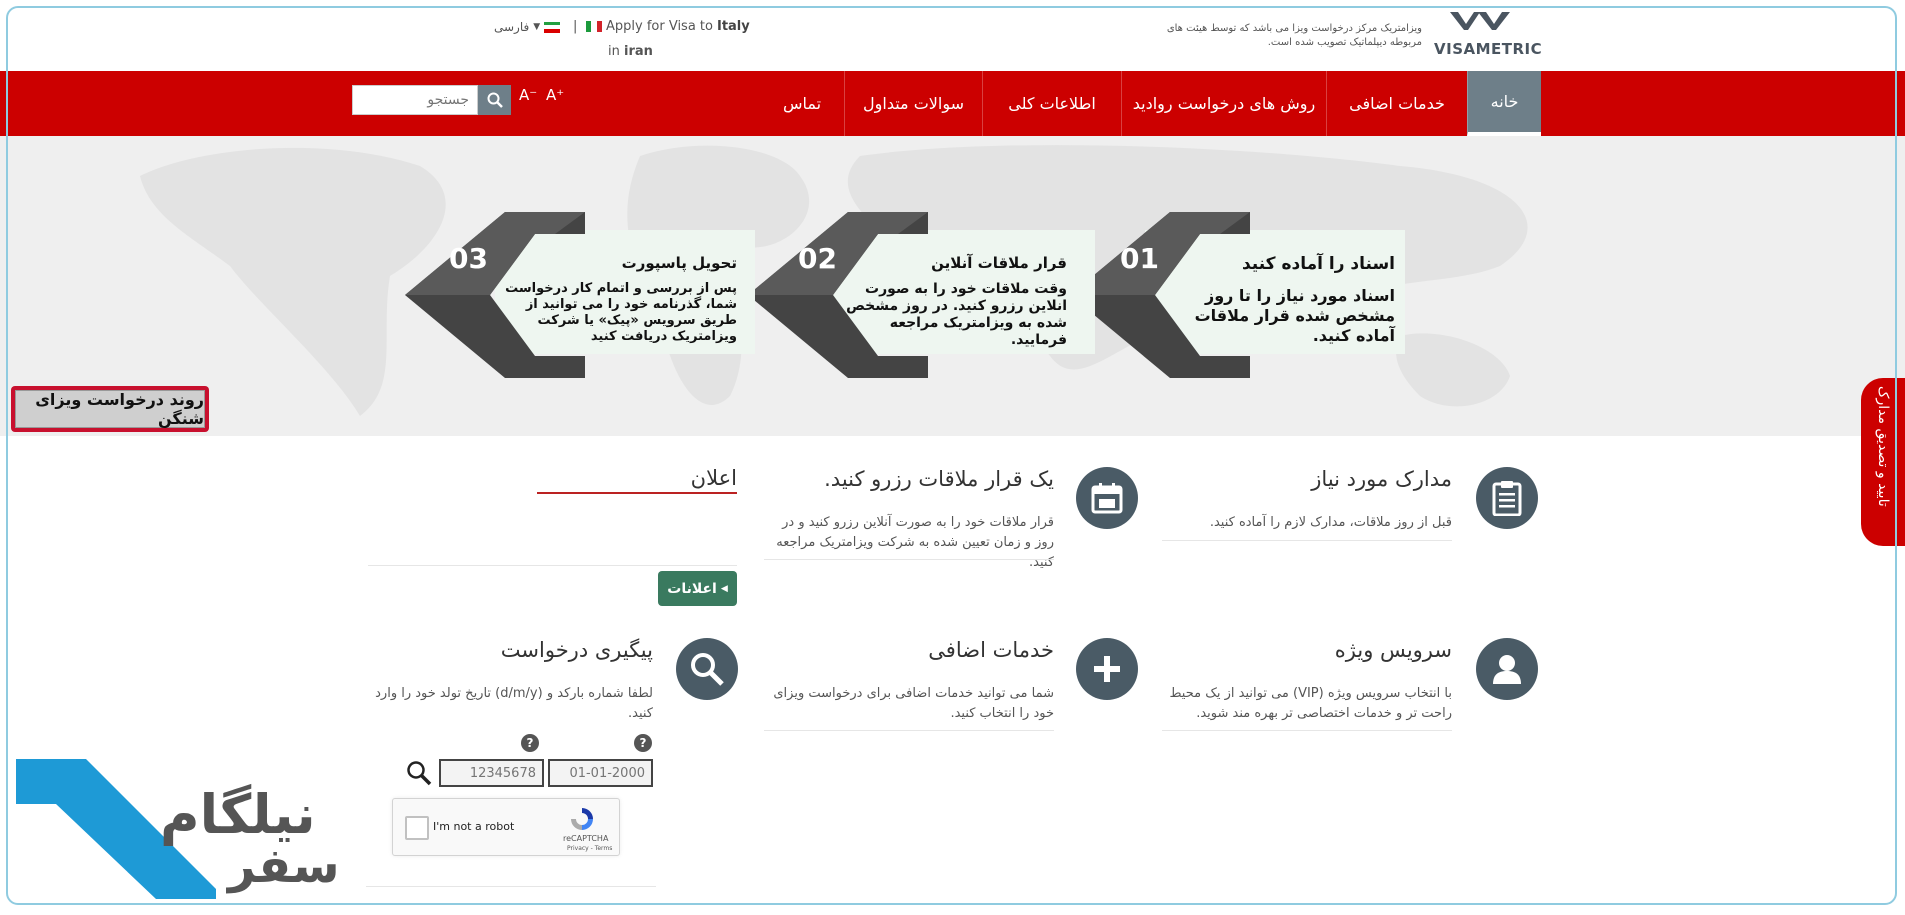  What do you see at coordinates (582, 819) in the screenshot?
I see `recaptcha-logo-icon` at bounding box center [582, 819].